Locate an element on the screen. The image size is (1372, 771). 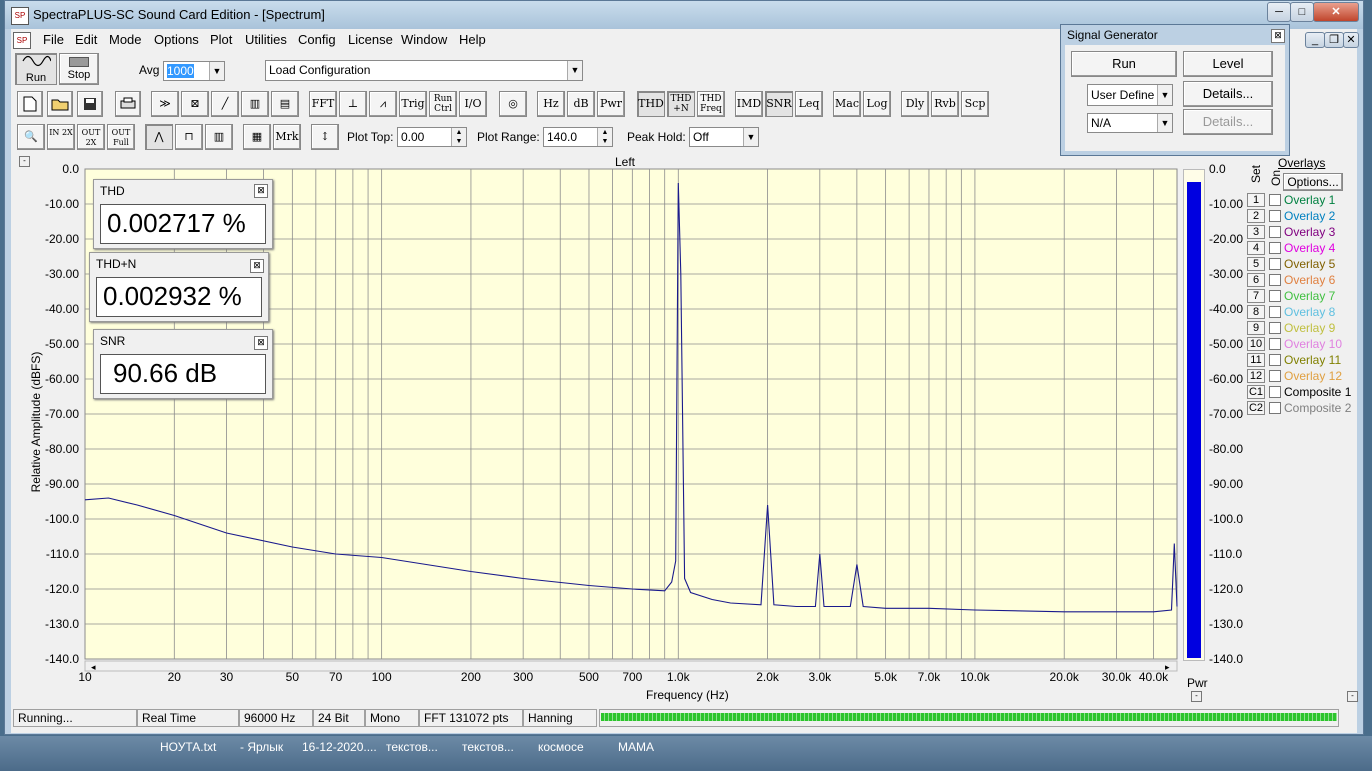
overlay-set-button: 6 is located at coordinates (1256, 280).